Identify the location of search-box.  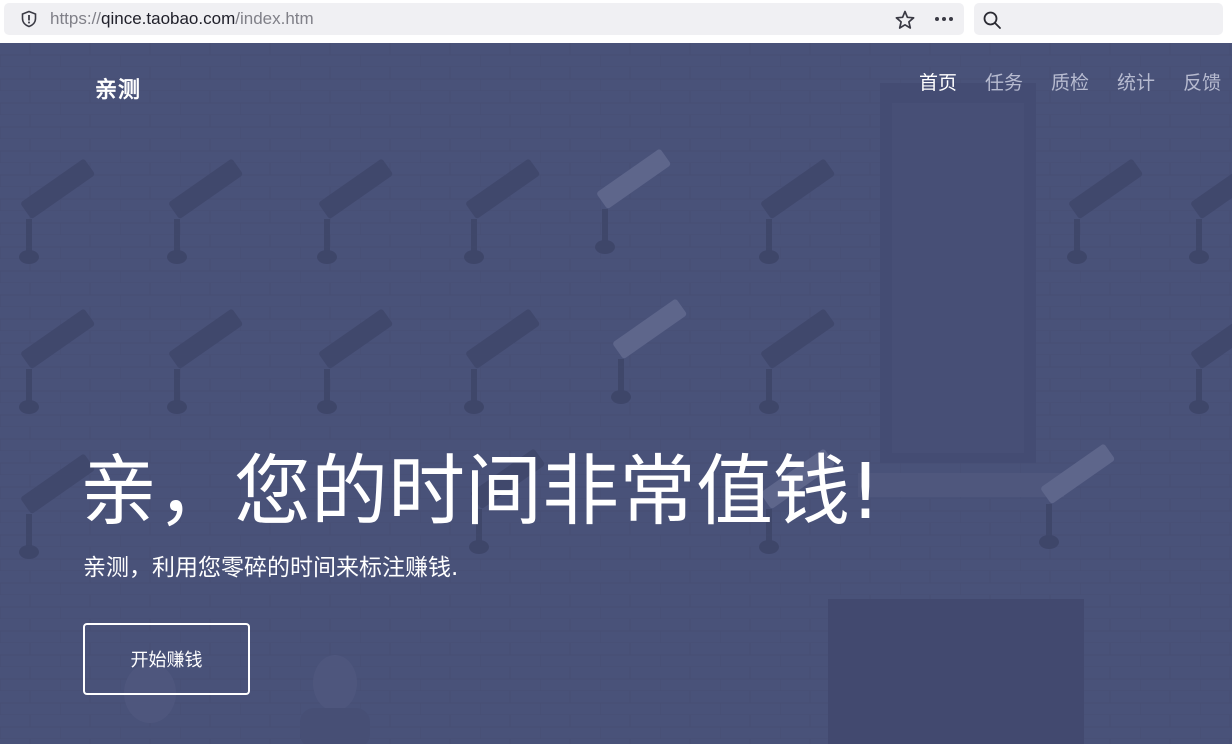
(1098, 19).